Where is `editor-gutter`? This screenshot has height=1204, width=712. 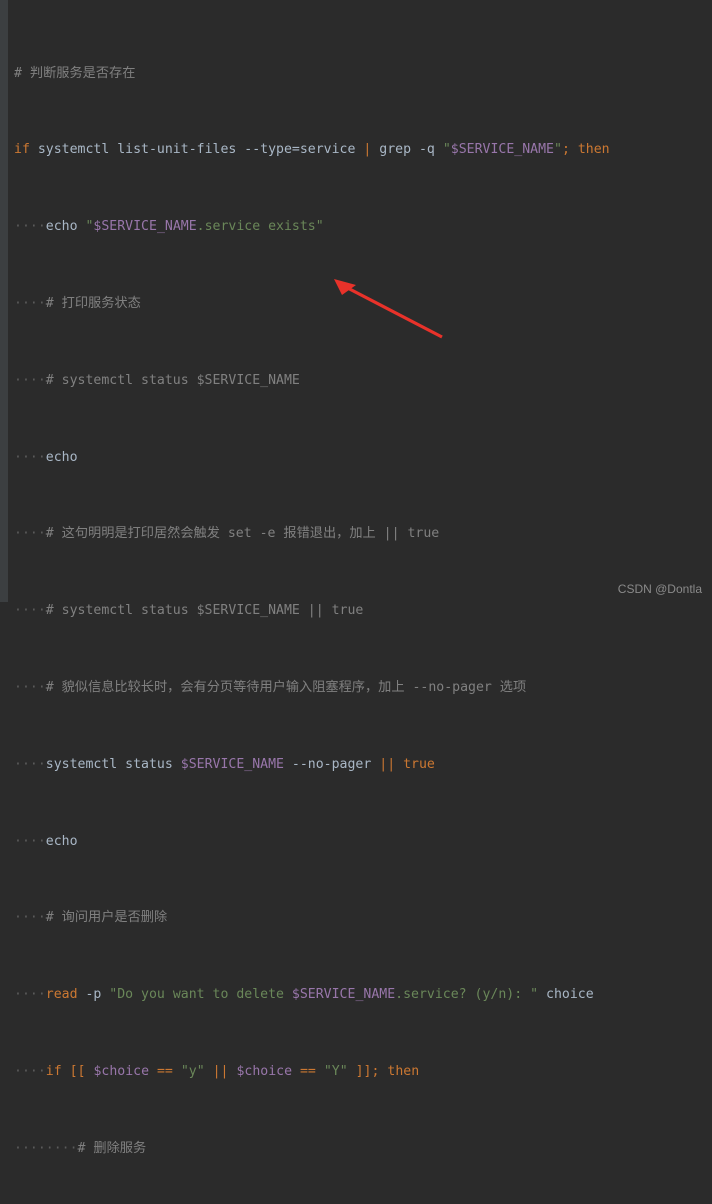
editor-gutter is located at coordinates (4, 301).